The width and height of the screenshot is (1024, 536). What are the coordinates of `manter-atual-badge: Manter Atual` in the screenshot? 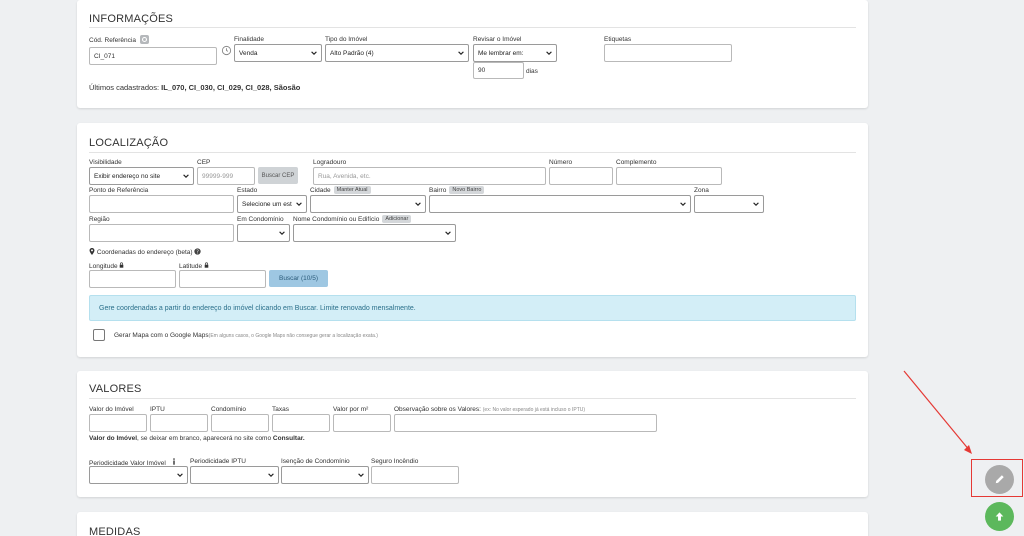 It's located at (352, 190).